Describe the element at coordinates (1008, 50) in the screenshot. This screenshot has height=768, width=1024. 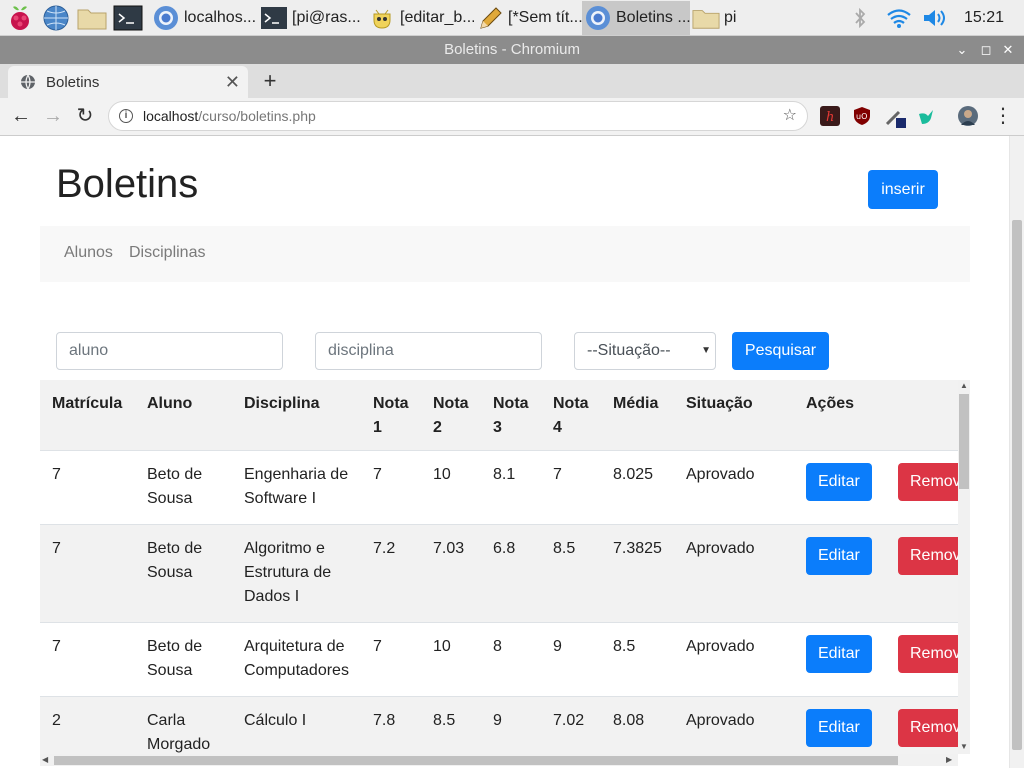
I see `close-window-icon: ✕` at that location.